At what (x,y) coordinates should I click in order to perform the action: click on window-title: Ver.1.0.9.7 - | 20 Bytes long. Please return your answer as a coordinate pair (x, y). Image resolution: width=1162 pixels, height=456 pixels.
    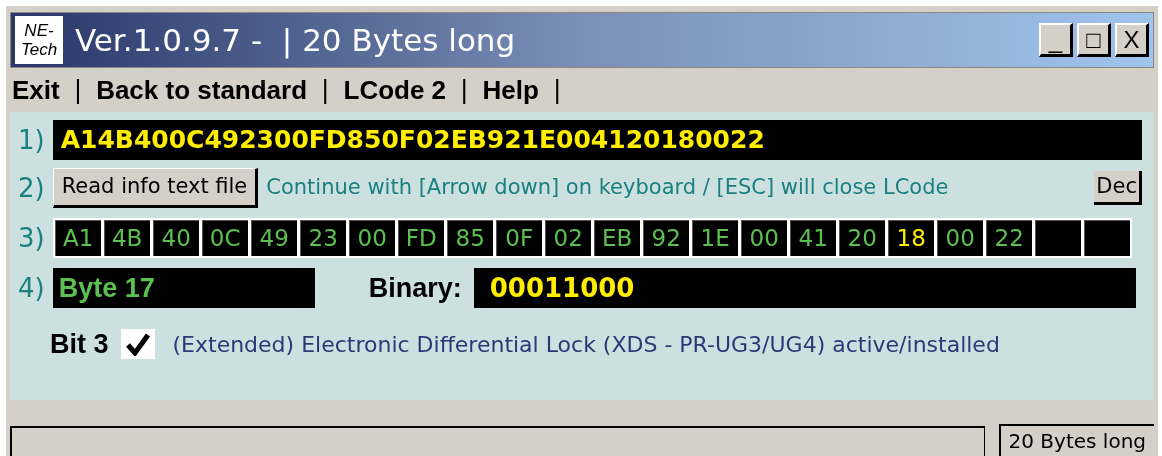
    Looking at the image, I should click on (295, 40).